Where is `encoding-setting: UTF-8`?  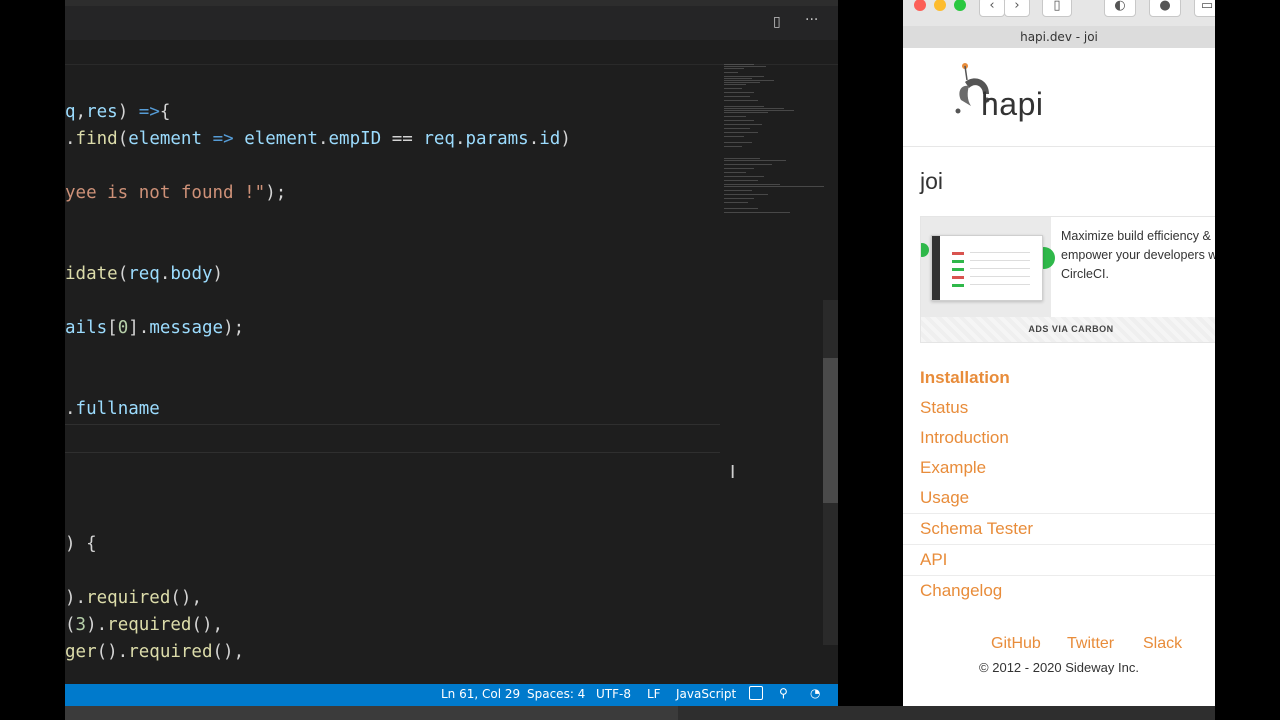
encoding-setting: UTF-8 is located at coordinates (613, 694).